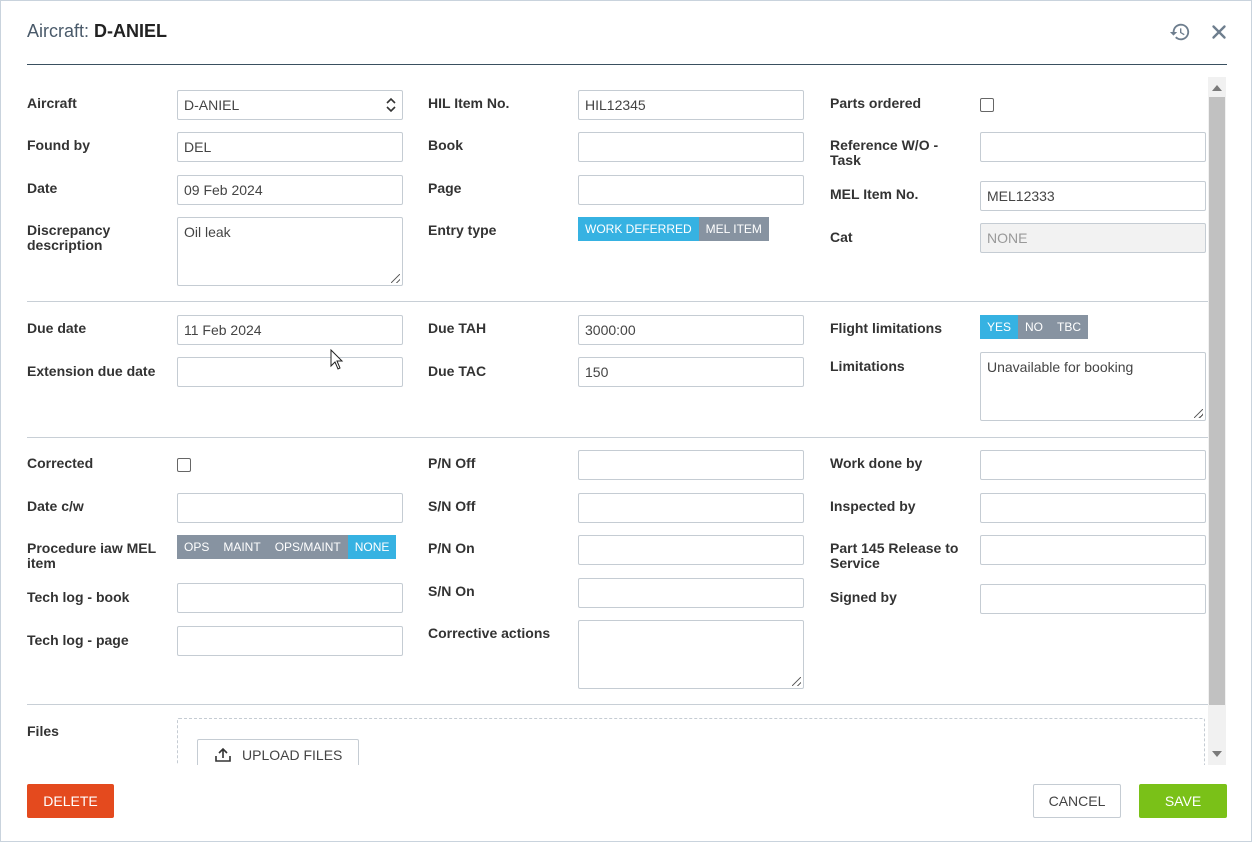  Describe the element at coordinates (290, 641) in the screenshot. I see `tech-log-page-field` at that location.